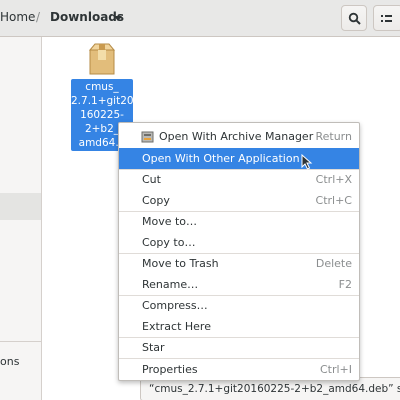 Image resolution: width=400 pixels, height=400 pixels. What do you see at coordinates (307, 162) in the screenshot?
I see `mouse-pointer-icon` at bounding box center [307, 162].